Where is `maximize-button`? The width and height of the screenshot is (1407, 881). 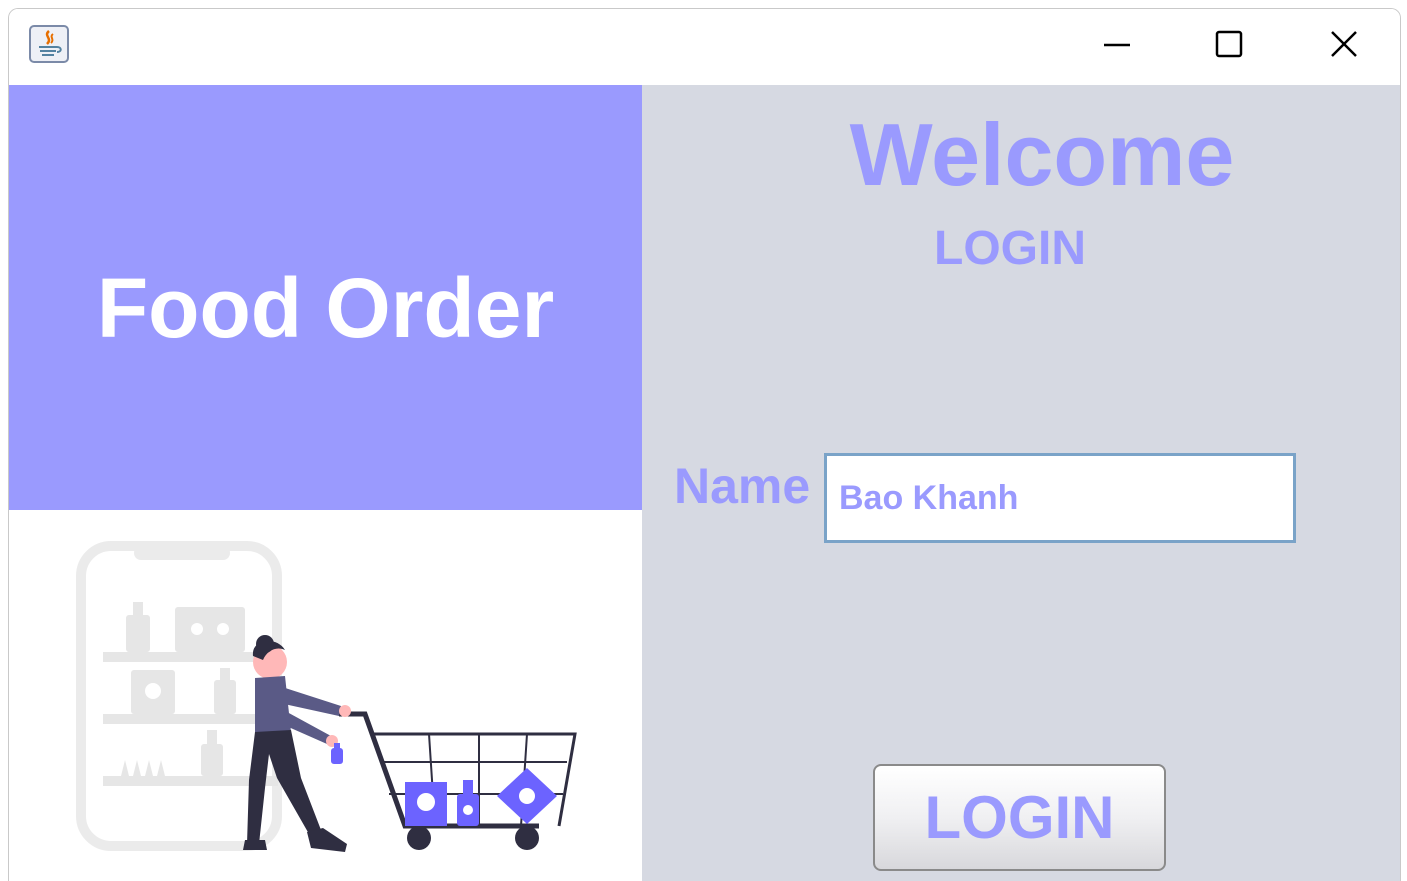 maximize-button is located at coordinates (1229, 44).